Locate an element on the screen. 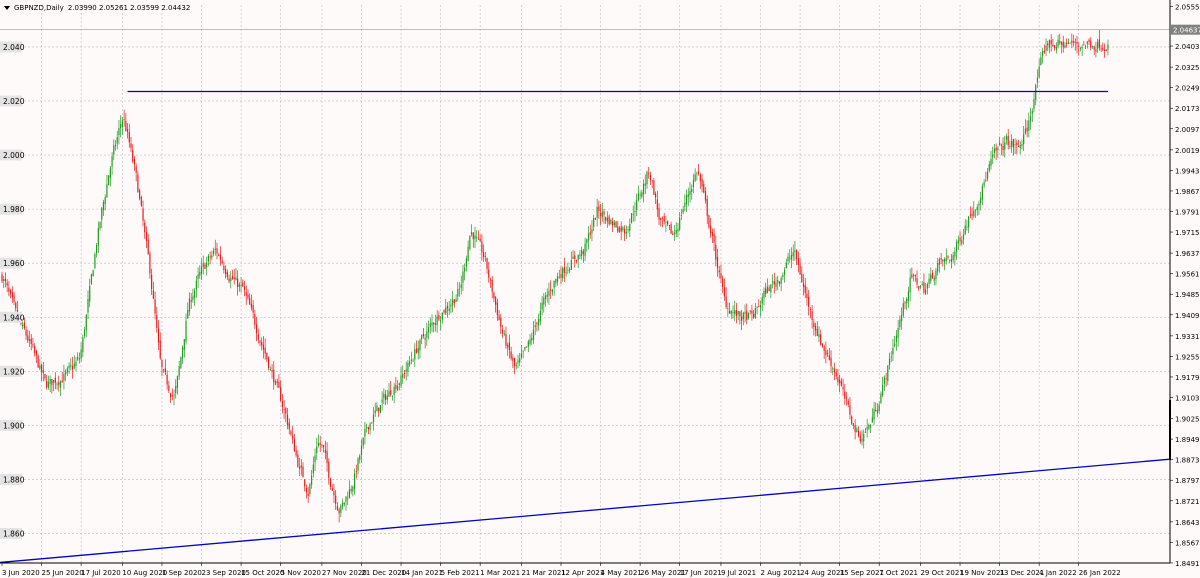  date-label: 24 Aug 2021 is located at coordinates (822, 573).